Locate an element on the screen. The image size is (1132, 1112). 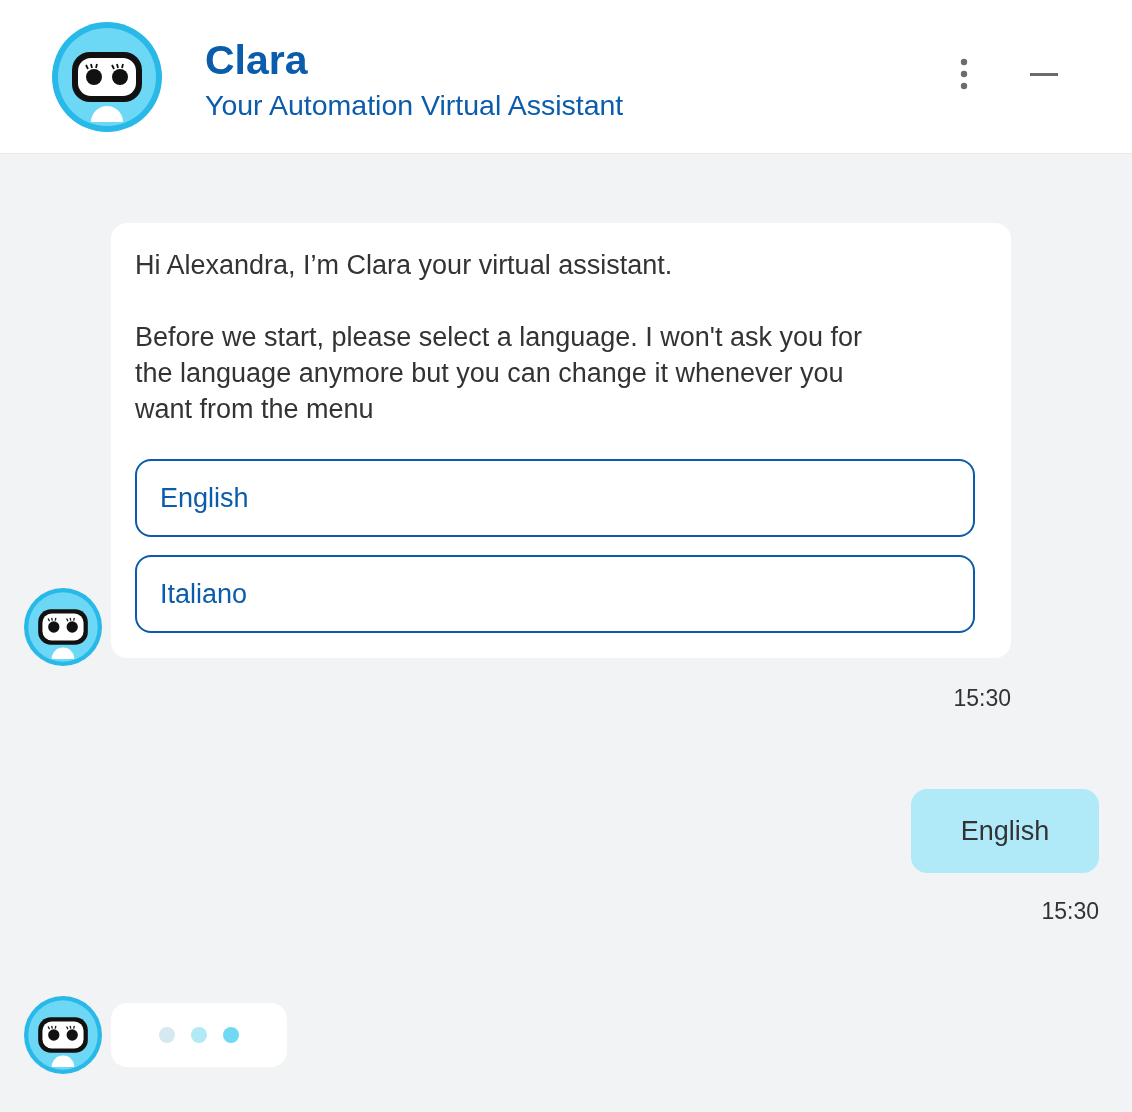
assistant-subtitle: Your Automation Virtual Assistant is located at coordinates (414, 105).